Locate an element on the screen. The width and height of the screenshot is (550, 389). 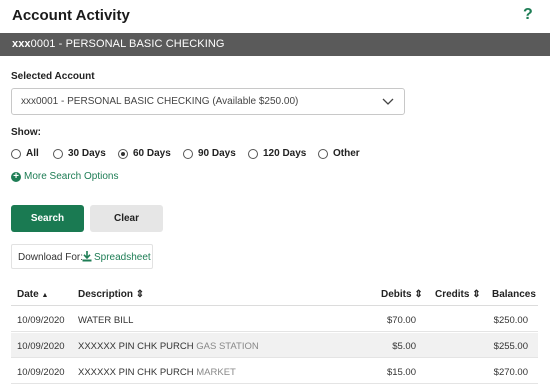
clear-button: Clear is located at coordinates (126, 218).